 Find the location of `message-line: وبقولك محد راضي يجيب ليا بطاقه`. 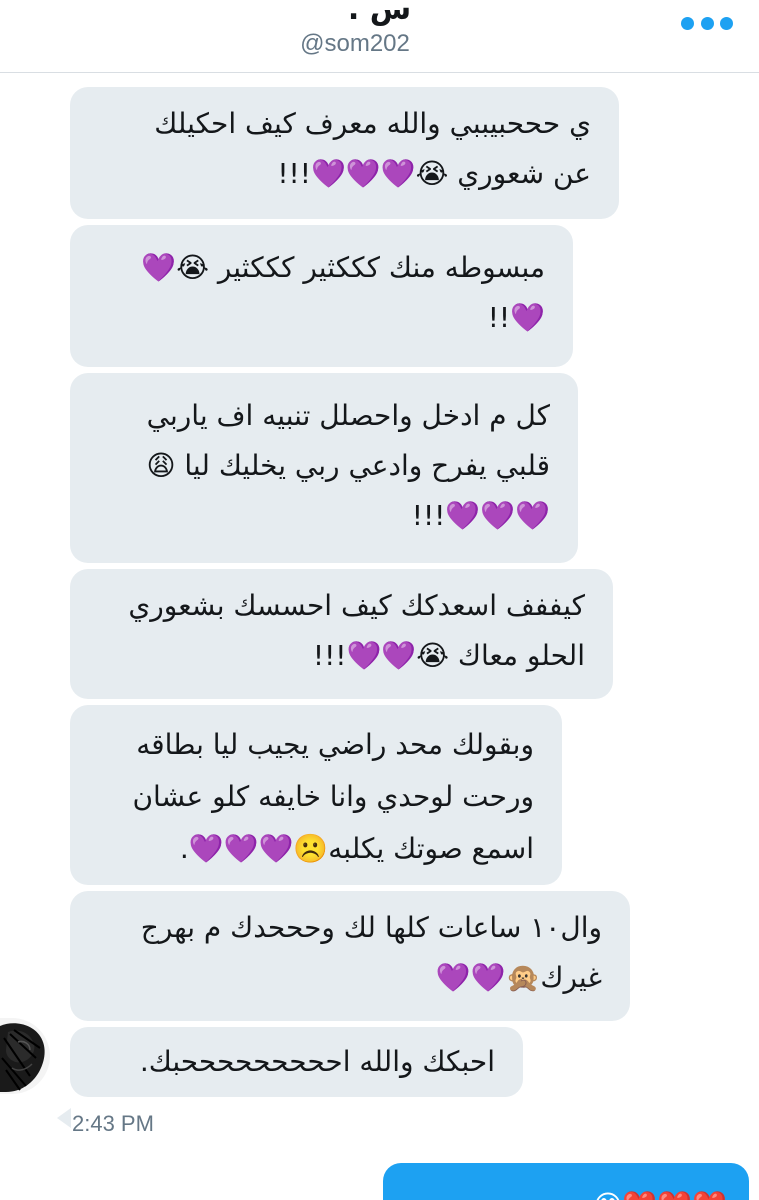

message-line: وبقولك محد راضي يجيب ليا بطاقه is located at coordinates (335, 744).